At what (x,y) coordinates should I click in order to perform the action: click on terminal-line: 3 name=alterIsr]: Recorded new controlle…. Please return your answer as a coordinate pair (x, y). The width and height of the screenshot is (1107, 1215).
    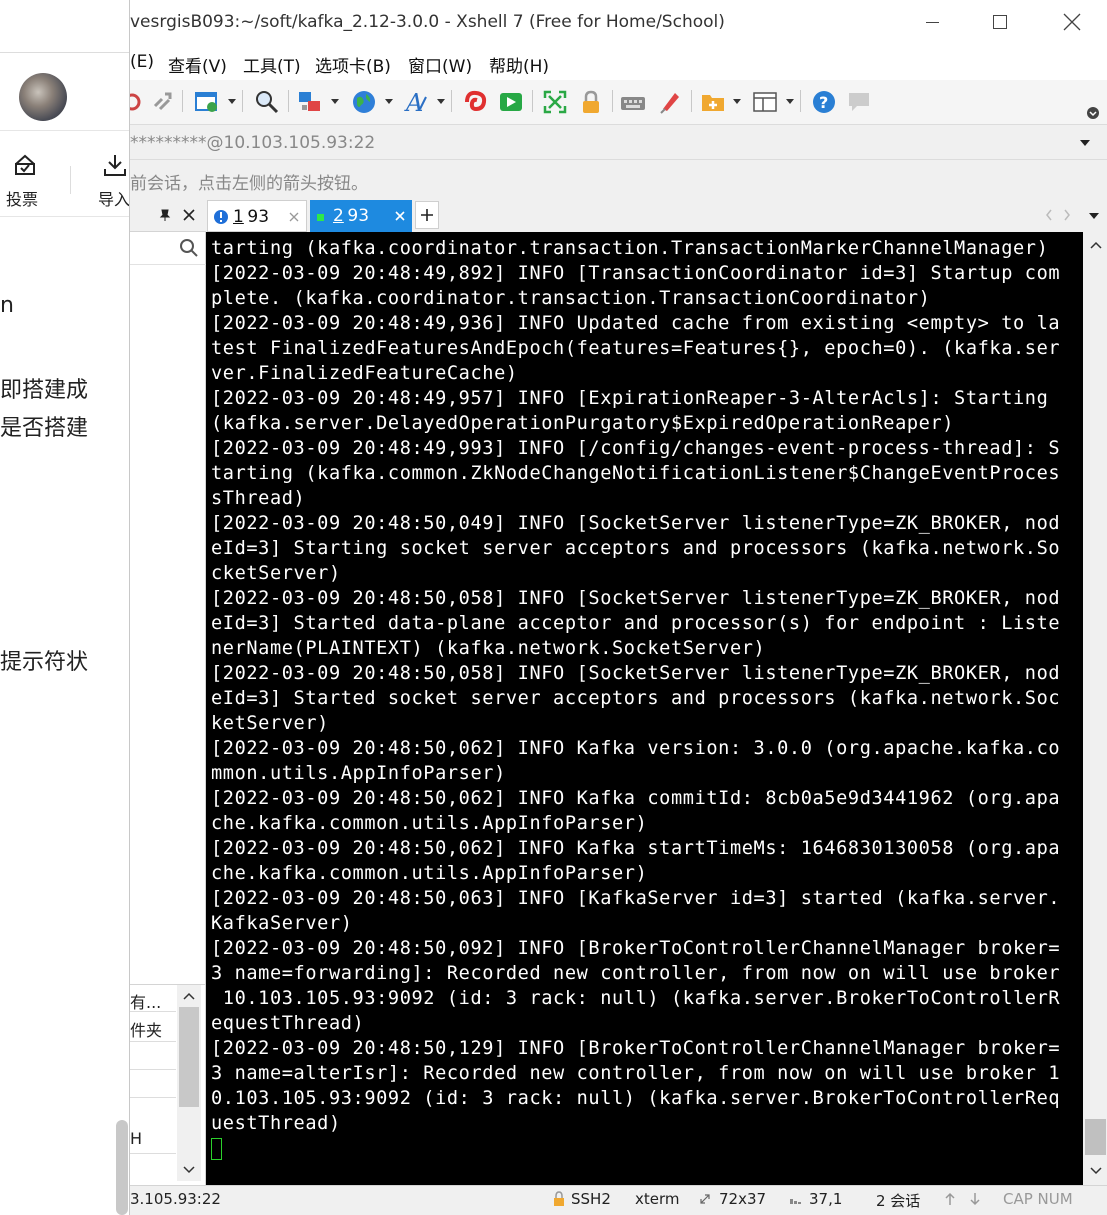
    Looking at the image, I should click on (636, 1073).